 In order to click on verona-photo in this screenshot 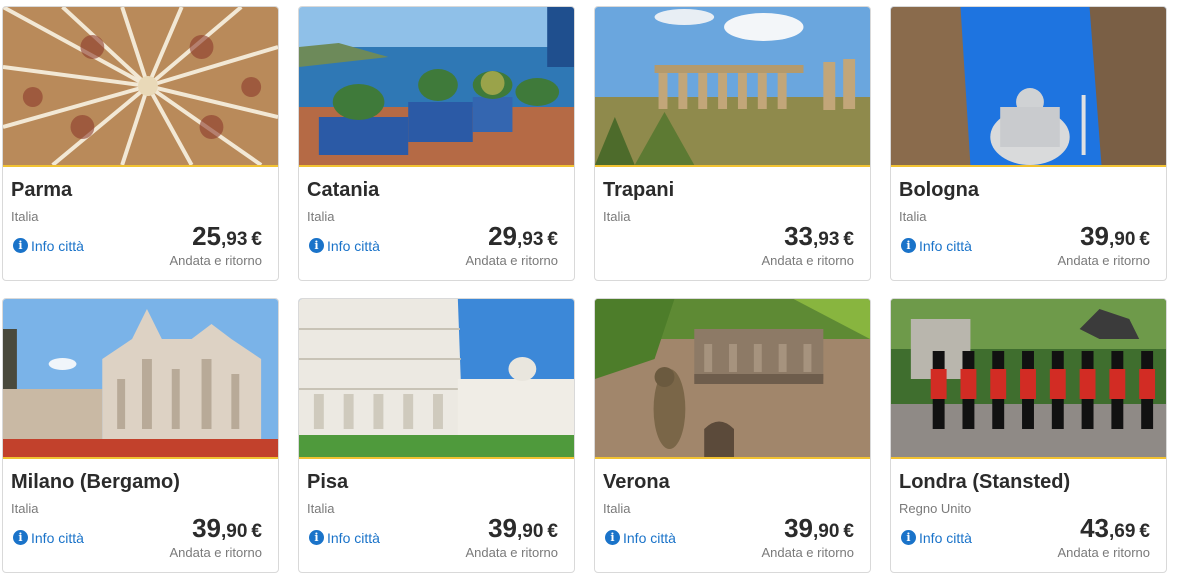, I will do `click(732, 378)`.